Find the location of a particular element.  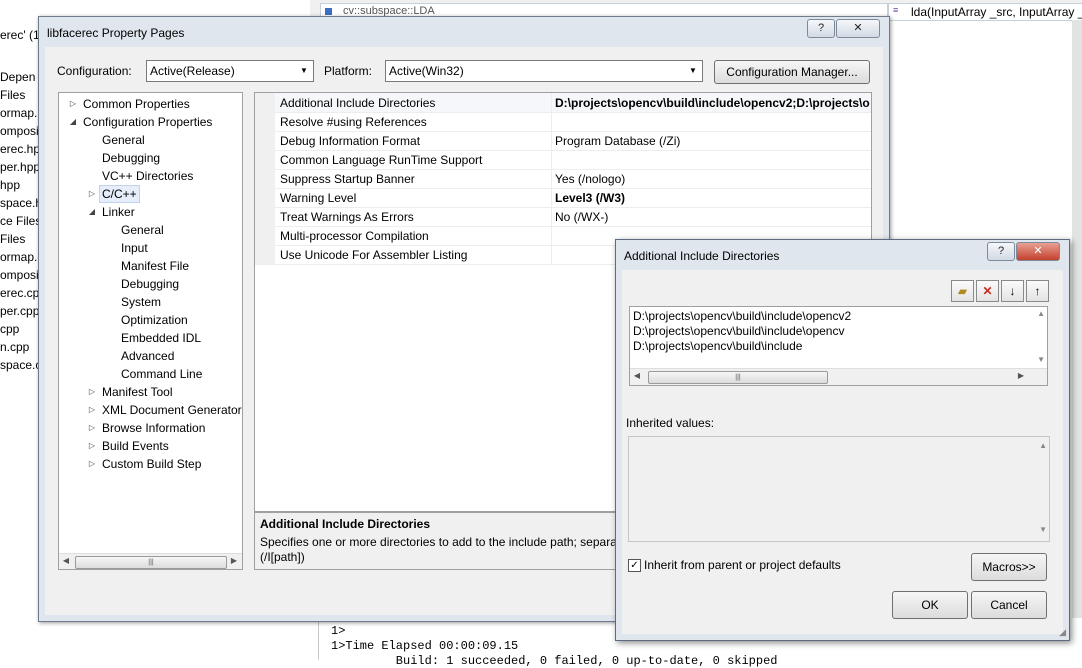

tree-item: Browse Information is located at coordinates (153, 428).